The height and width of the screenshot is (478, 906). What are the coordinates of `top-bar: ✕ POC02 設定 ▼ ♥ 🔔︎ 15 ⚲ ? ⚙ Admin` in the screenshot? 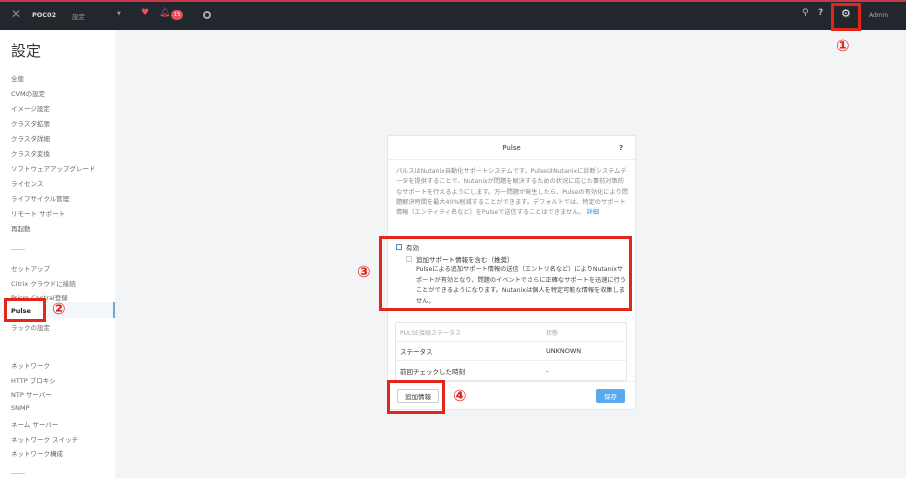 It's located at (453, 15).